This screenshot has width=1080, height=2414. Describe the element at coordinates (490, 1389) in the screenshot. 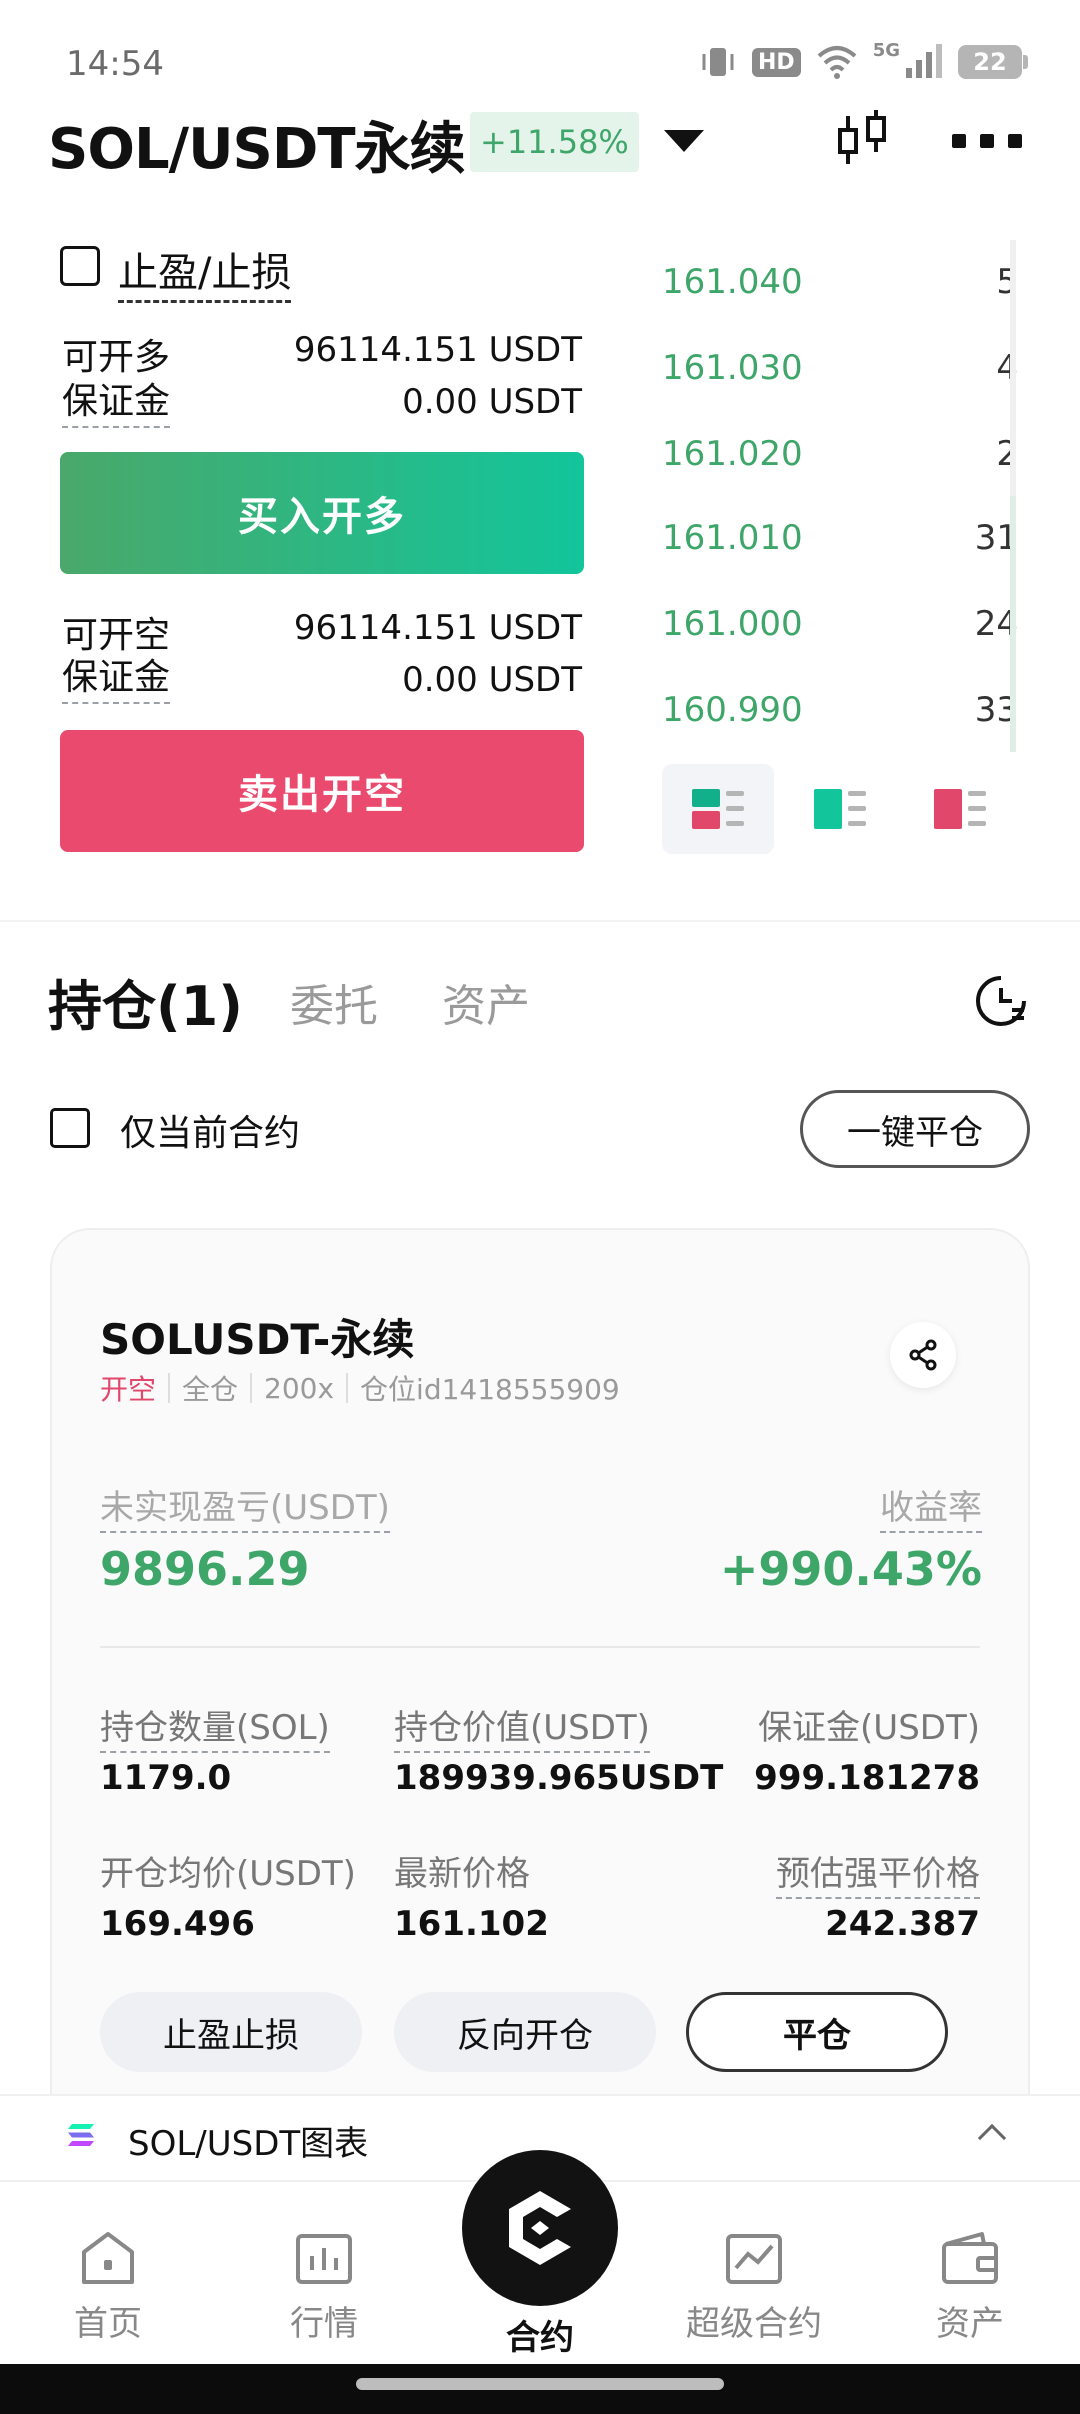

I see `position-id-tag: 仓位id1418555909` at that location.